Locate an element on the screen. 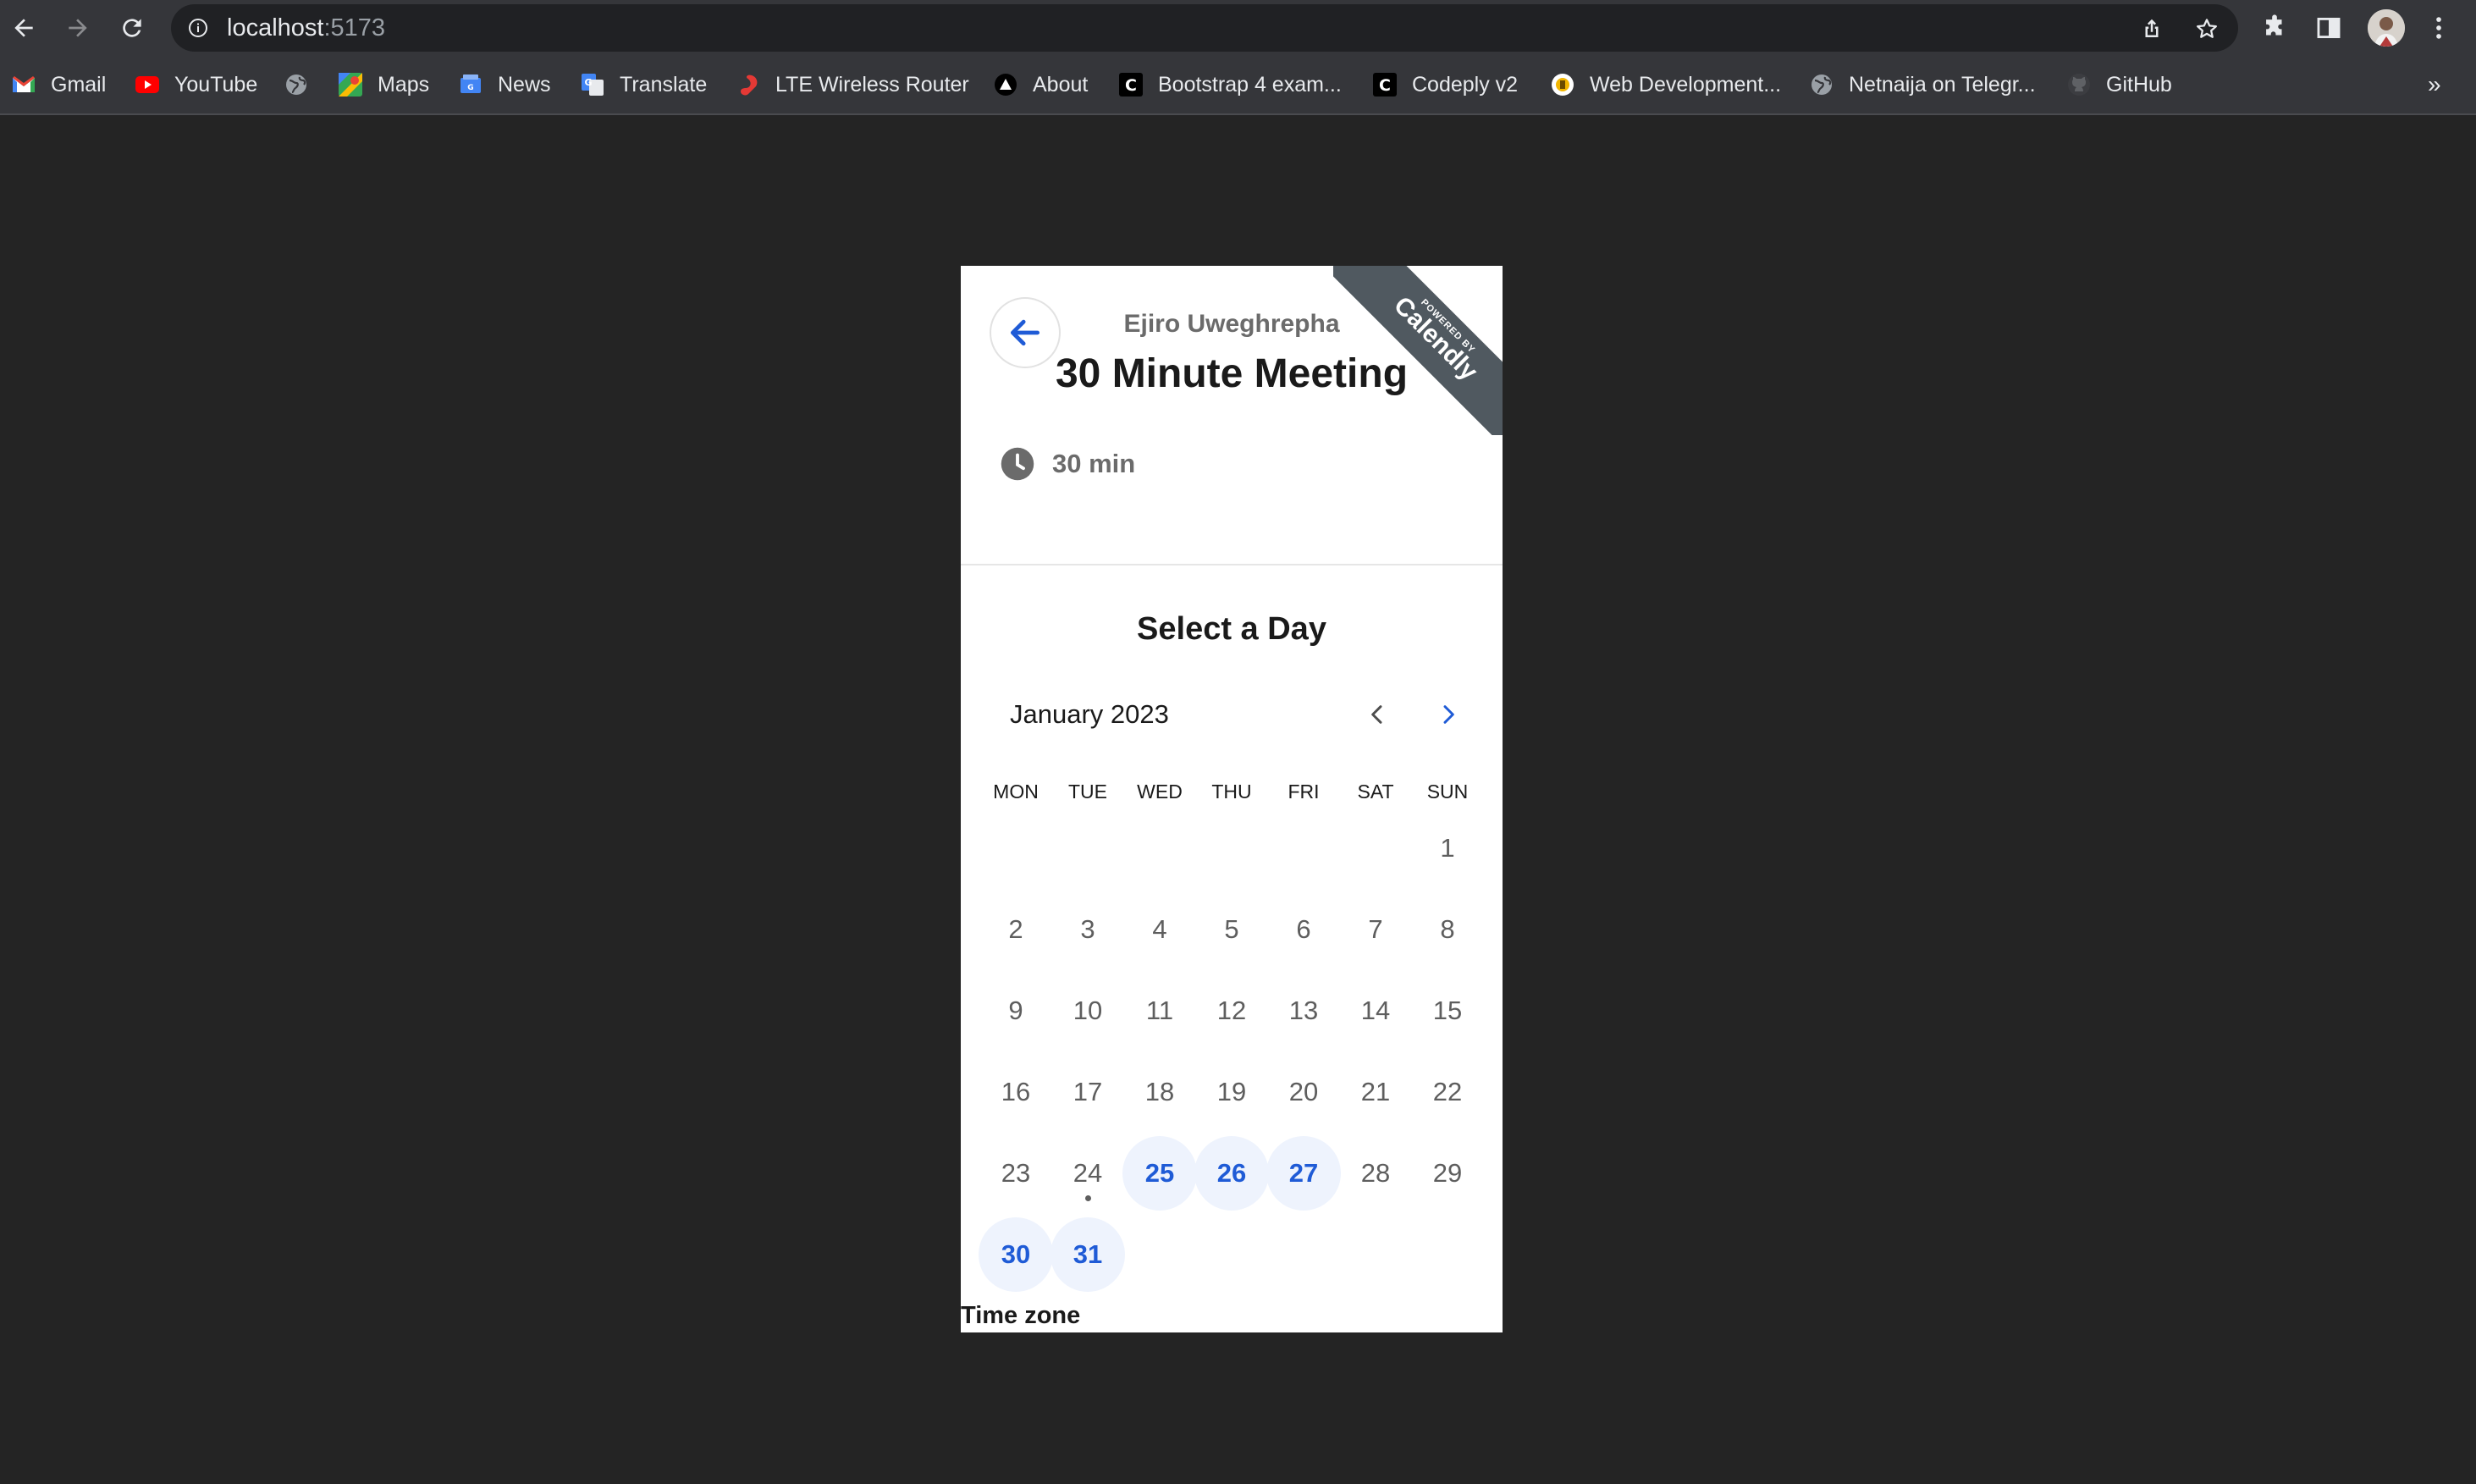  gmail-icon is located at coordinates (24, 85).